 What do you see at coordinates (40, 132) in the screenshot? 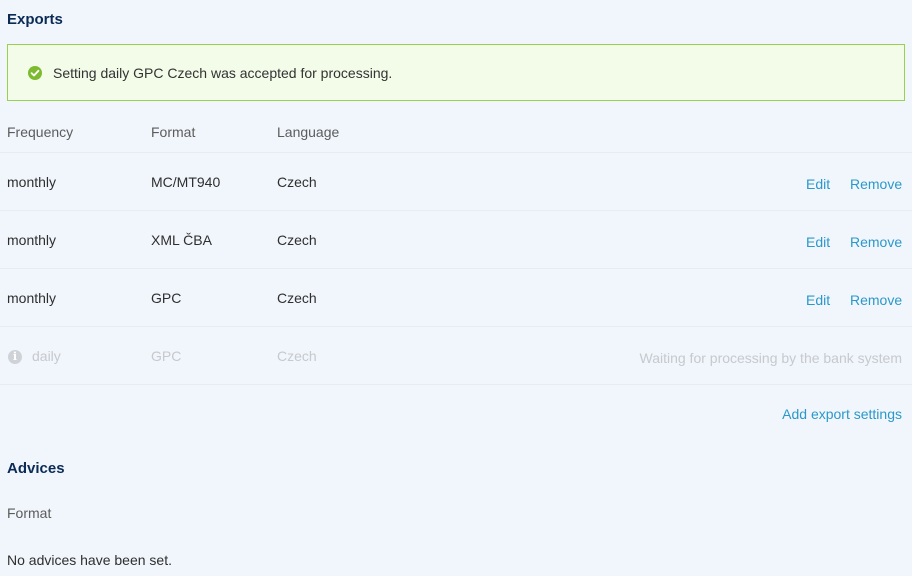
I see `header-frequency: Frequency` at bounding box center [40, 132].